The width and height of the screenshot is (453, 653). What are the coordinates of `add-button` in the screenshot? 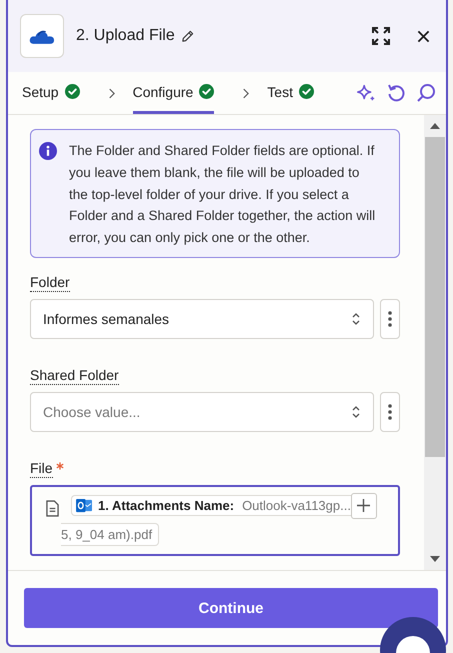 It's located at (363, 505).